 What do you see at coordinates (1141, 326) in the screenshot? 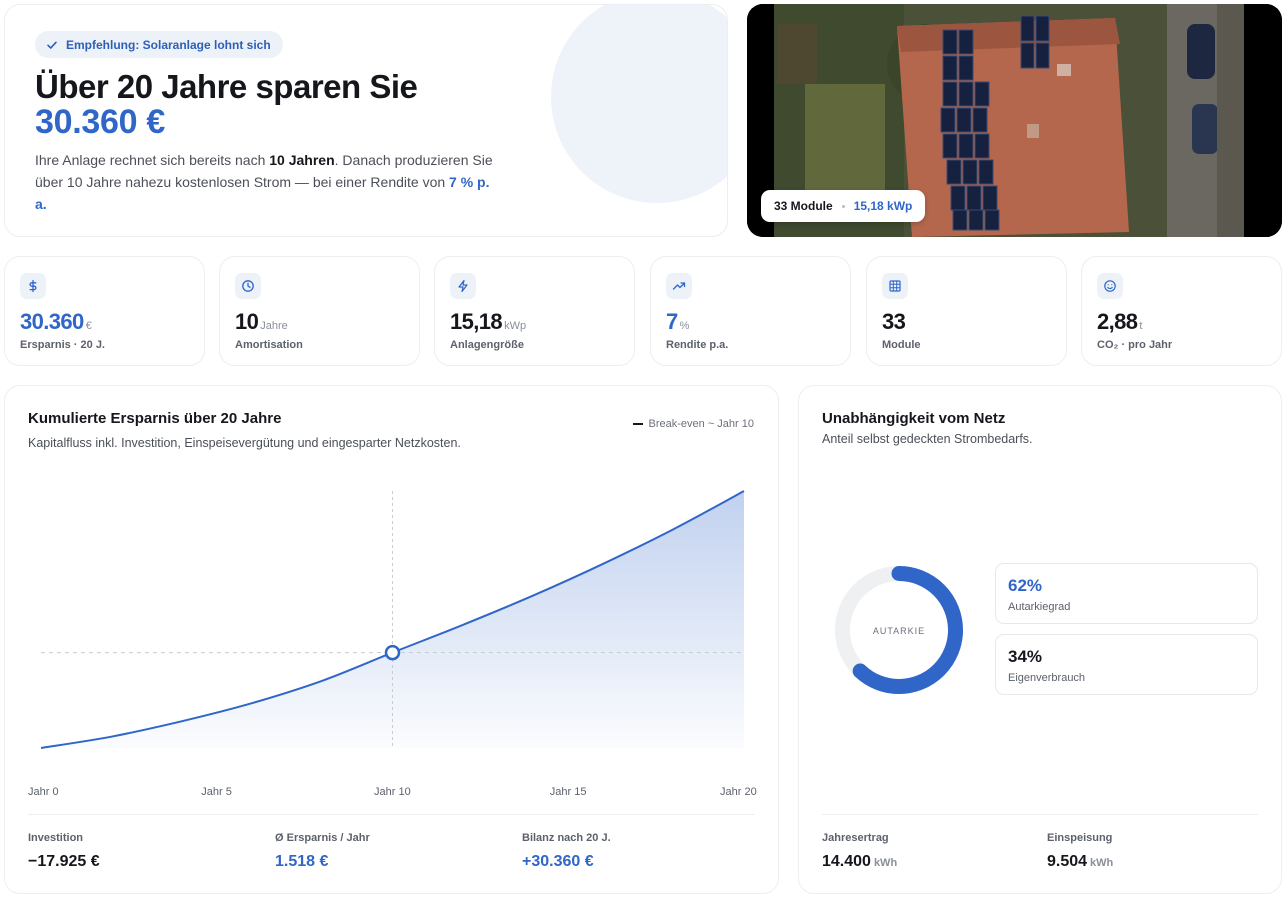
I see `kpi-unit: t` at bounding box center [1141, 326].